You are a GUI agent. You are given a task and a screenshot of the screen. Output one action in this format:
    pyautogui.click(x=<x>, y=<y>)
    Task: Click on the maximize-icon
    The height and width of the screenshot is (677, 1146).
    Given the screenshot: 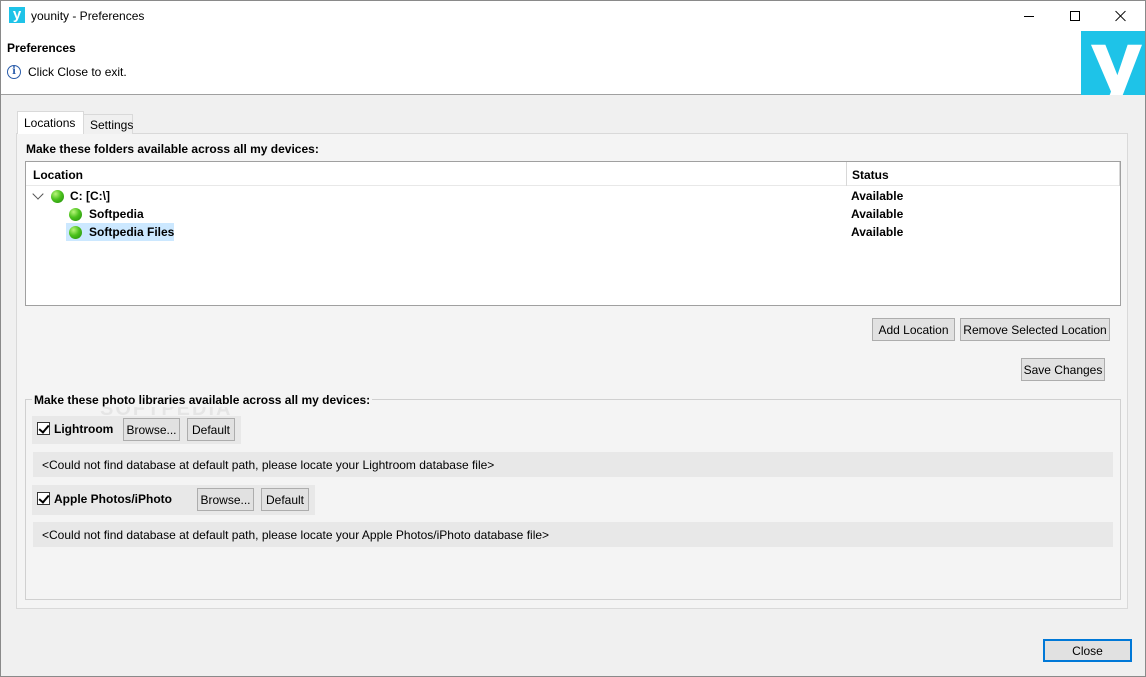 What is the action you would take?
    pyautogui.click(x=1075, y=16)
    